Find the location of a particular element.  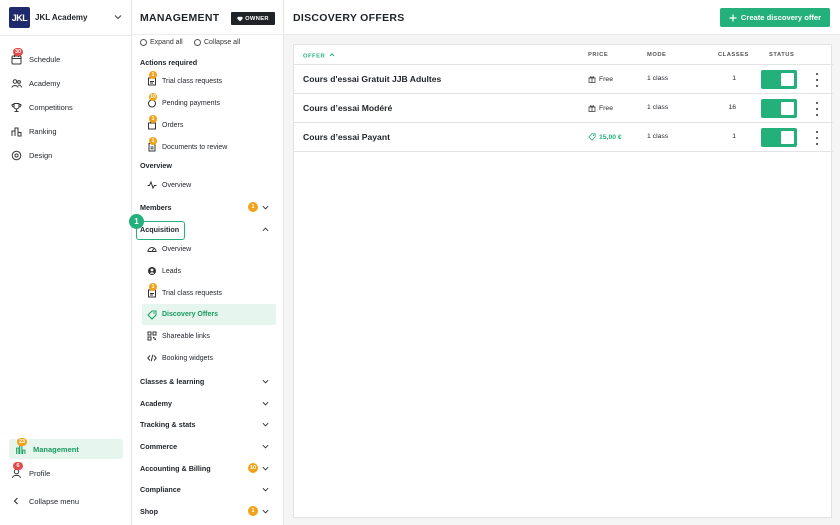

panel-item-overview: Overview is located at coordinates (168, 185).